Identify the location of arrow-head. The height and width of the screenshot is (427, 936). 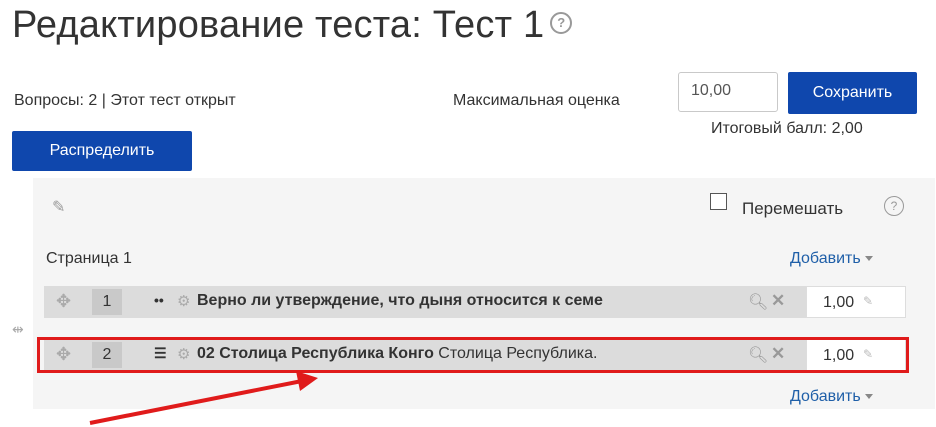
(307, 381).